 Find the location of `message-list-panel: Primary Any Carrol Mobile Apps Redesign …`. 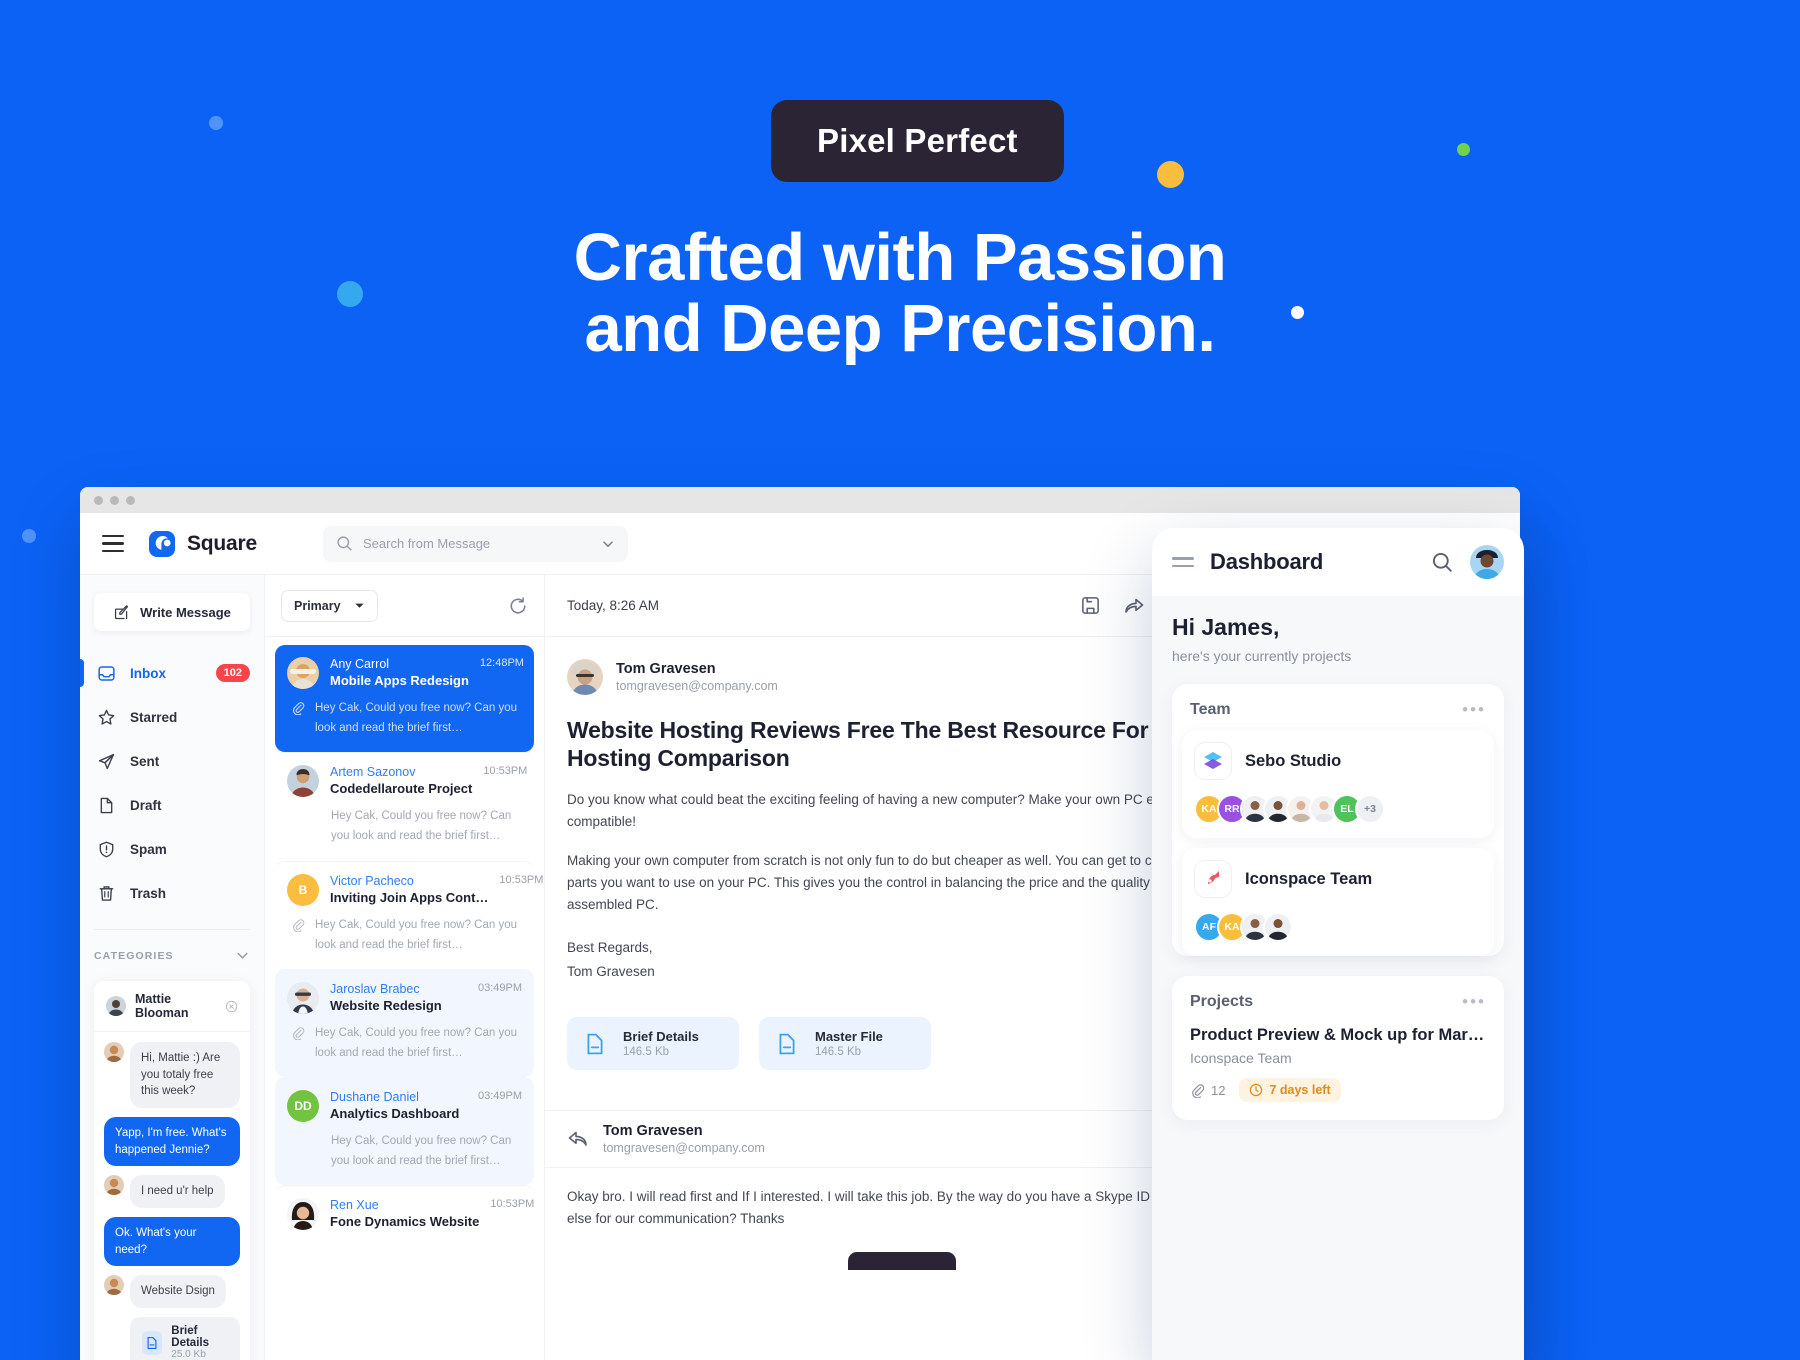

message-list-panel: Primary Any Carrol Mobile Apps Redesign … is located at coordinates (405, 967).